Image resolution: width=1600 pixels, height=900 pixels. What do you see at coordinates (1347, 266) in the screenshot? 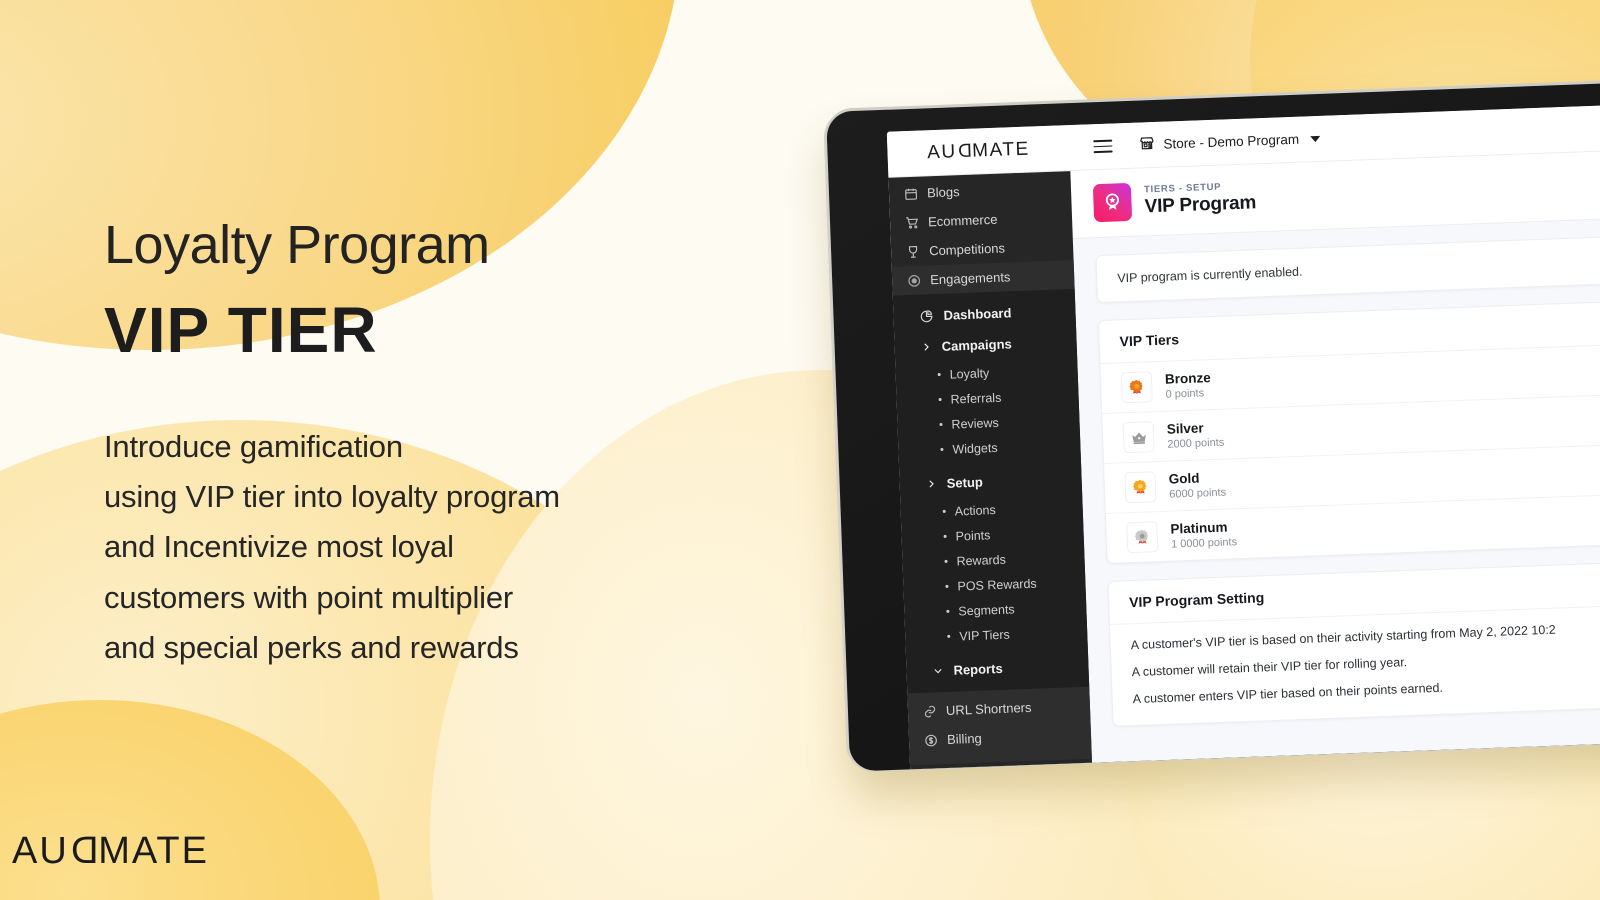
I see `status-card: VIP program is currently enabled.` at bounding box center [1347, 266].